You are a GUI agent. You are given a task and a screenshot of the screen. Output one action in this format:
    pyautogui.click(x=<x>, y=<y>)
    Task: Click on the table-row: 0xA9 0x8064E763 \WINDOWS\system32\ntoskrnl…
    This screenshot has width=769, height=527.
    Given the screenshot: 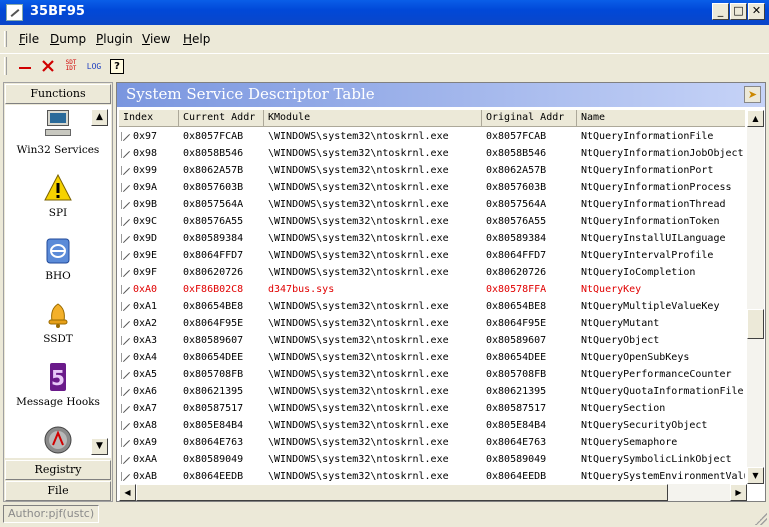 What is the action you would take?
    pyautogui.click(x=432, y=442)
    